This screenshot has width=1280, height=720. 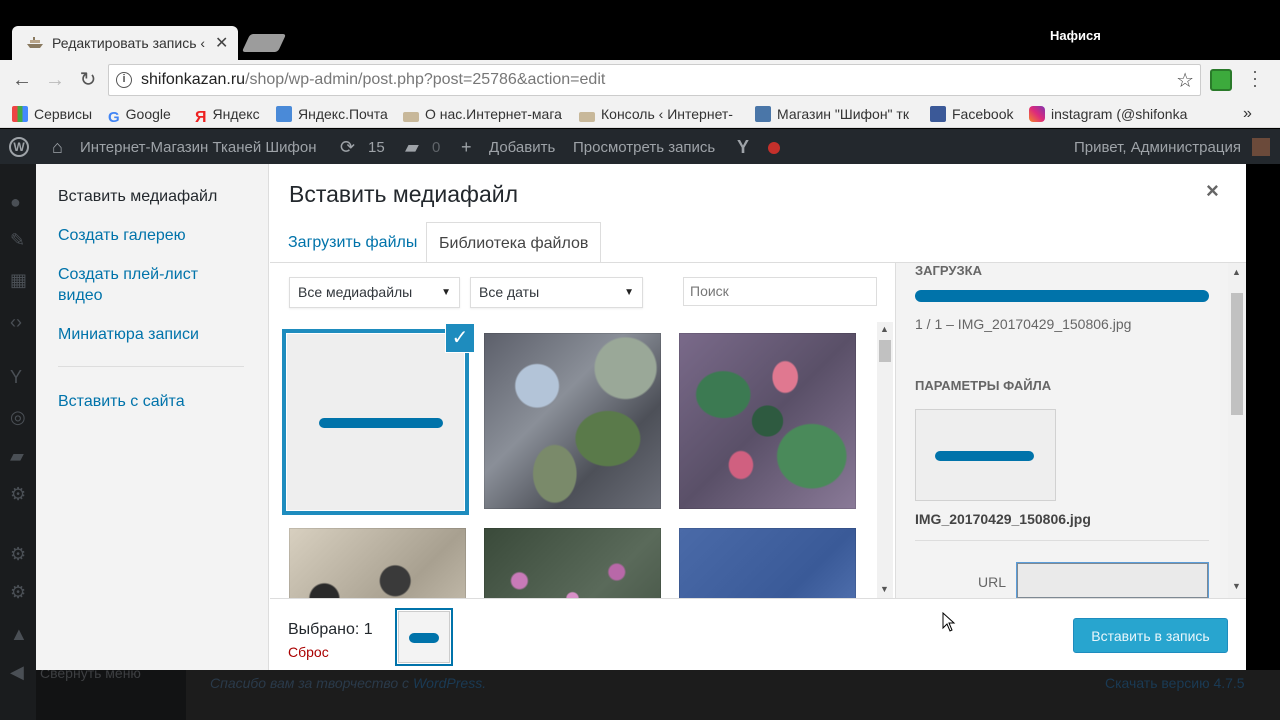 What do you see at coordinates (20, 322) in the screenshot?
I see `code-icon: ‹›` at bounding box center [20, 322].